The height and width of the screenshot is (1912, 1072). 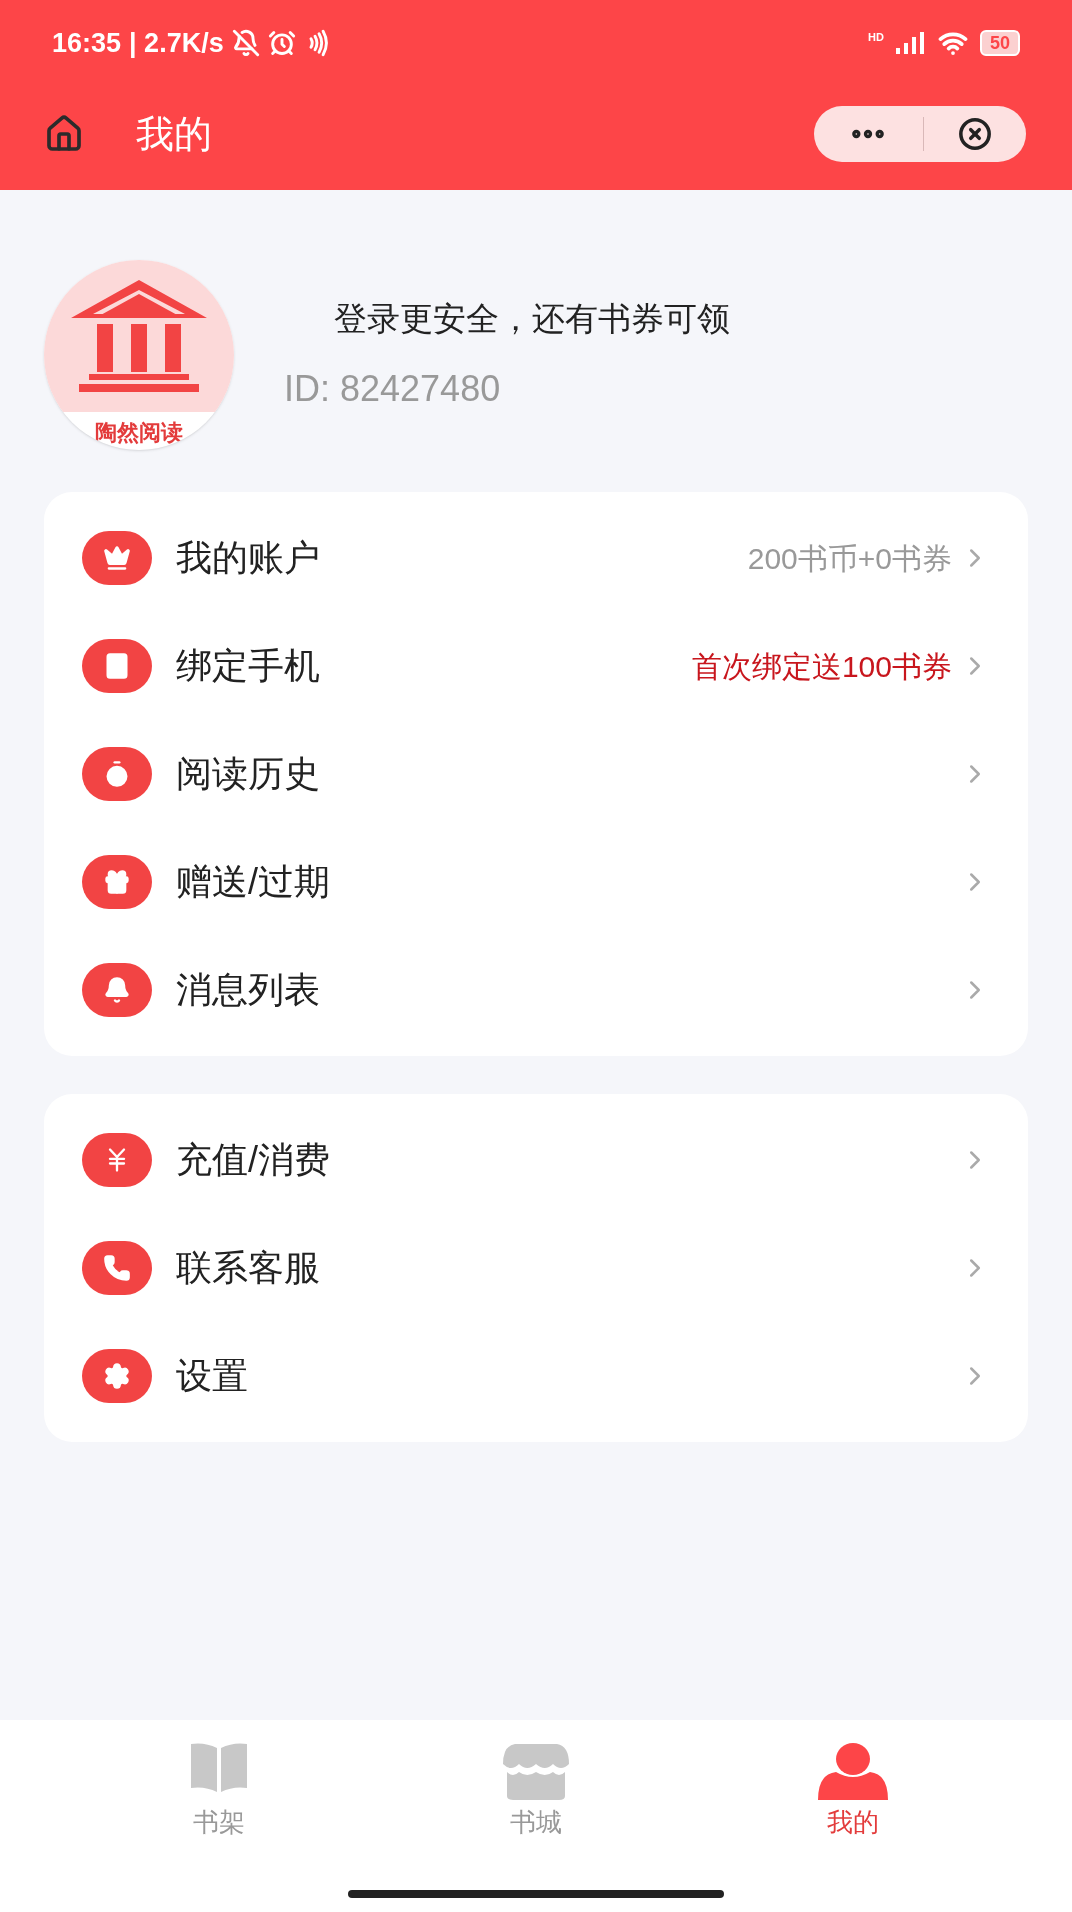 What do you see at coordinates (853, 1772) in the screenshot?
I see `person-icon` at bounding box center [853, 1772].